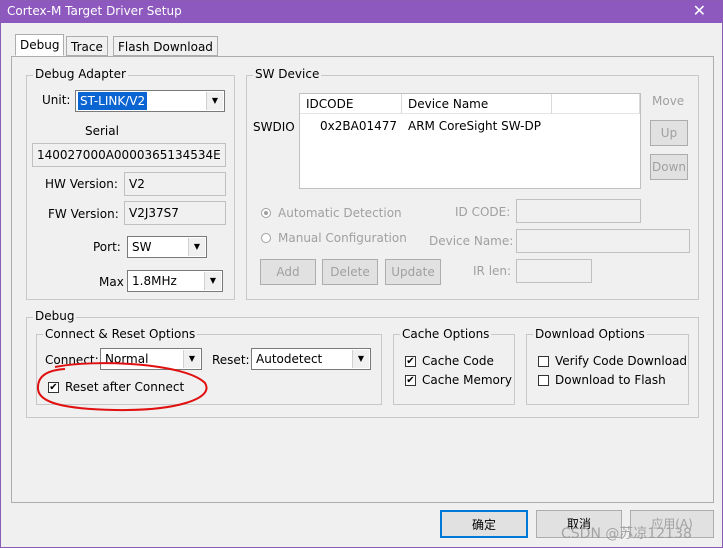 This screenshot has height=548, width=723. What do you see at coordinates (266, 213) in the screenshot?
I see `auto-detection-radio` at bounding box center [266, 213].